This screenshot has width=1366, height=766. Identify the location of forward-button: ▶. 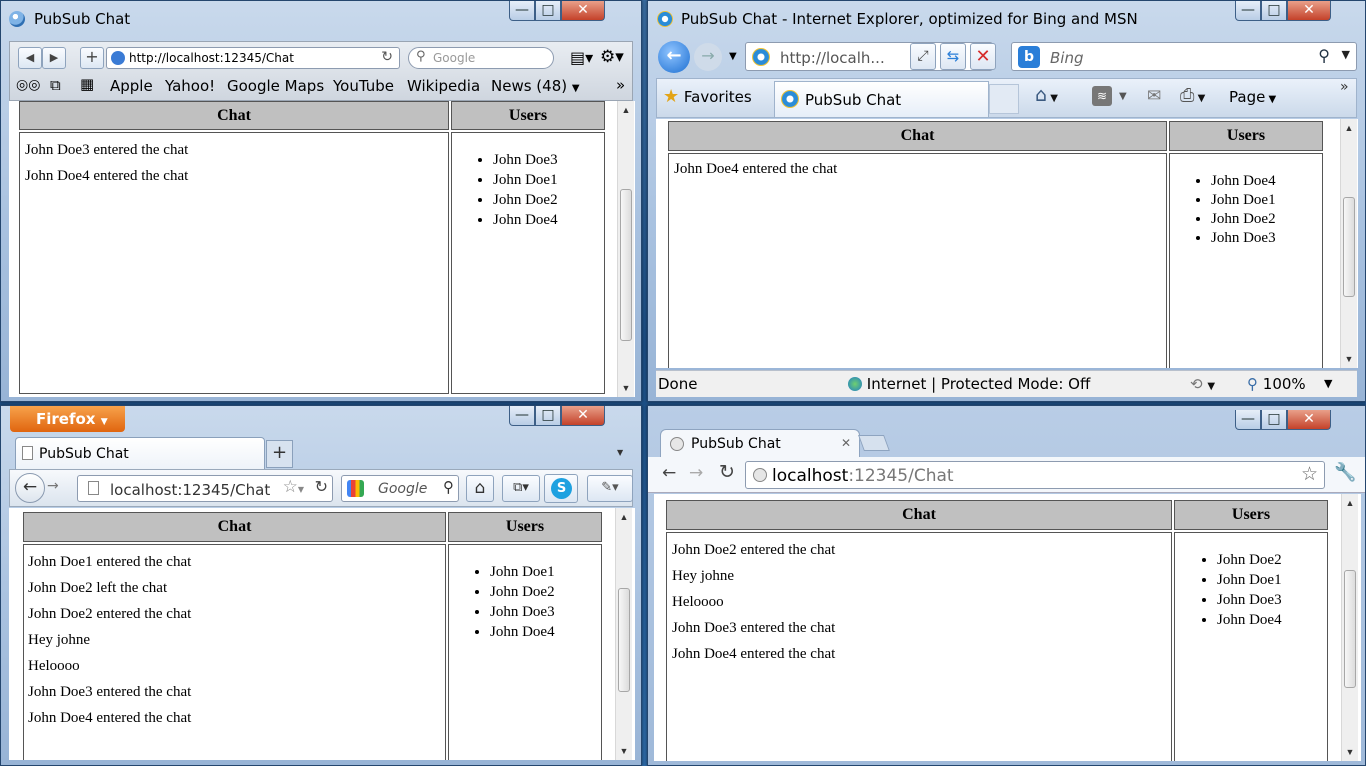
(54, 58).